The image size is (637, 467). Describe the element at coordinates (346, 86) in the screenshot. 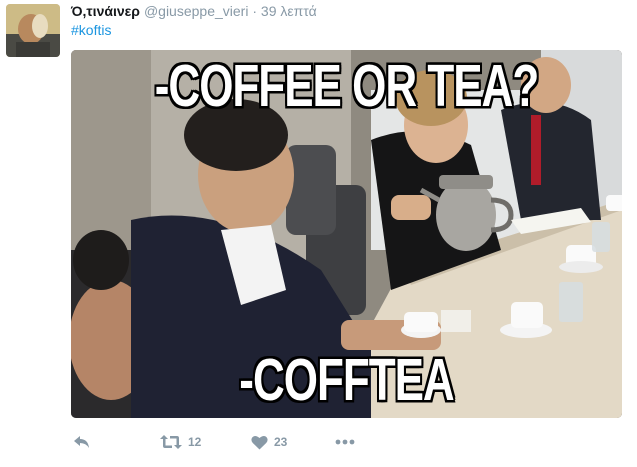

I see `meme-top-caption: -COFFEE OR TEA?` at that location.